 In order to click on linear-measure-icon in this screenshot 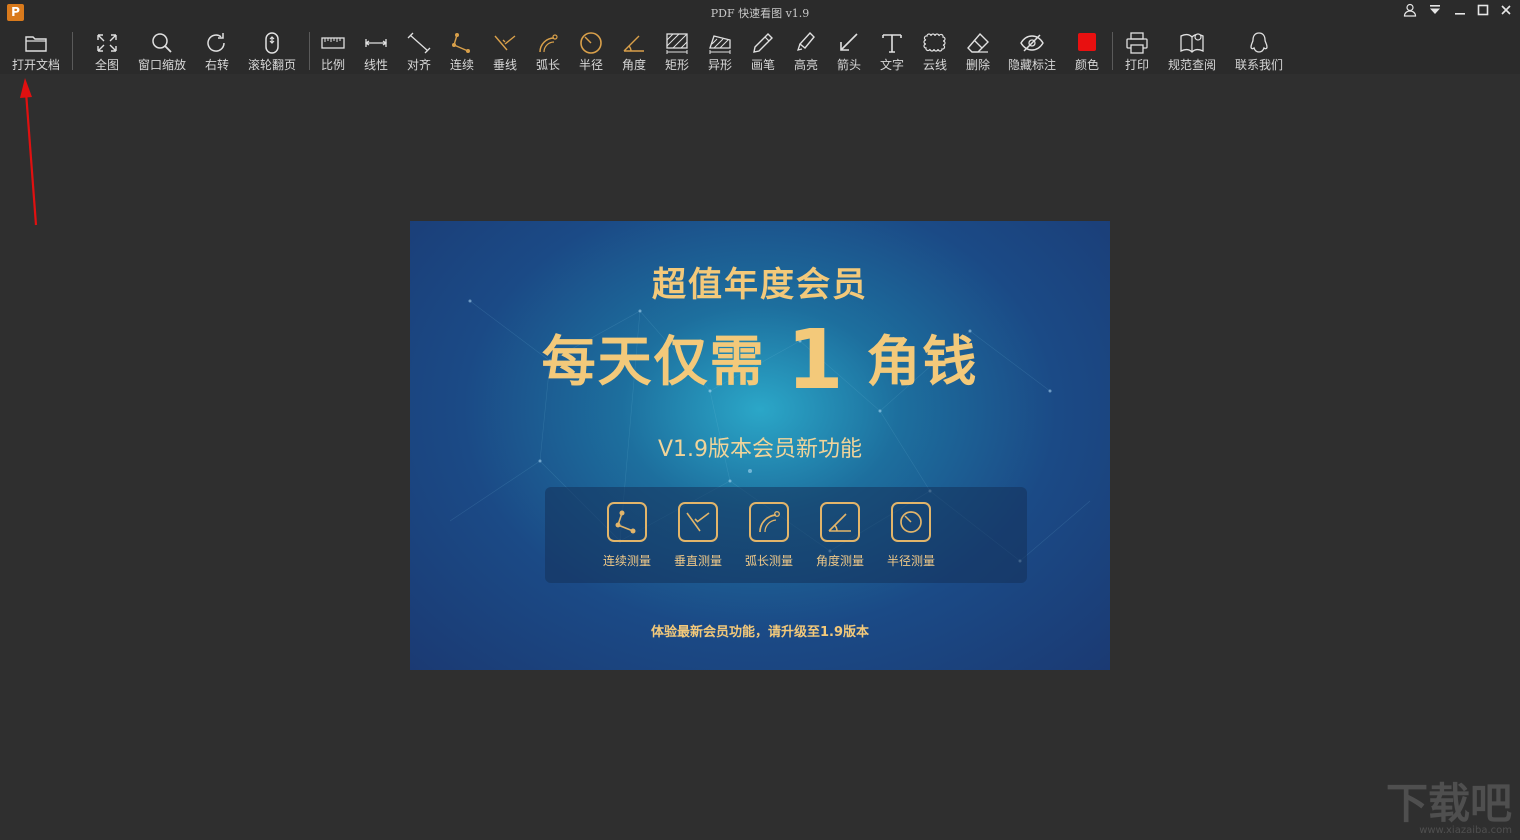, I will do `click(376, 43)`.